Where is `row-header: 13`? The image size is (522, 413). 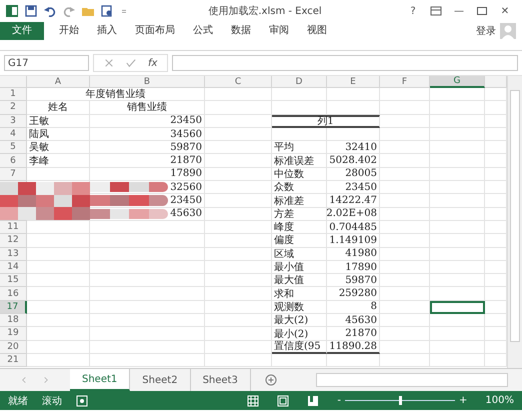
row-header: 13 is located at coordinates (13, 254).